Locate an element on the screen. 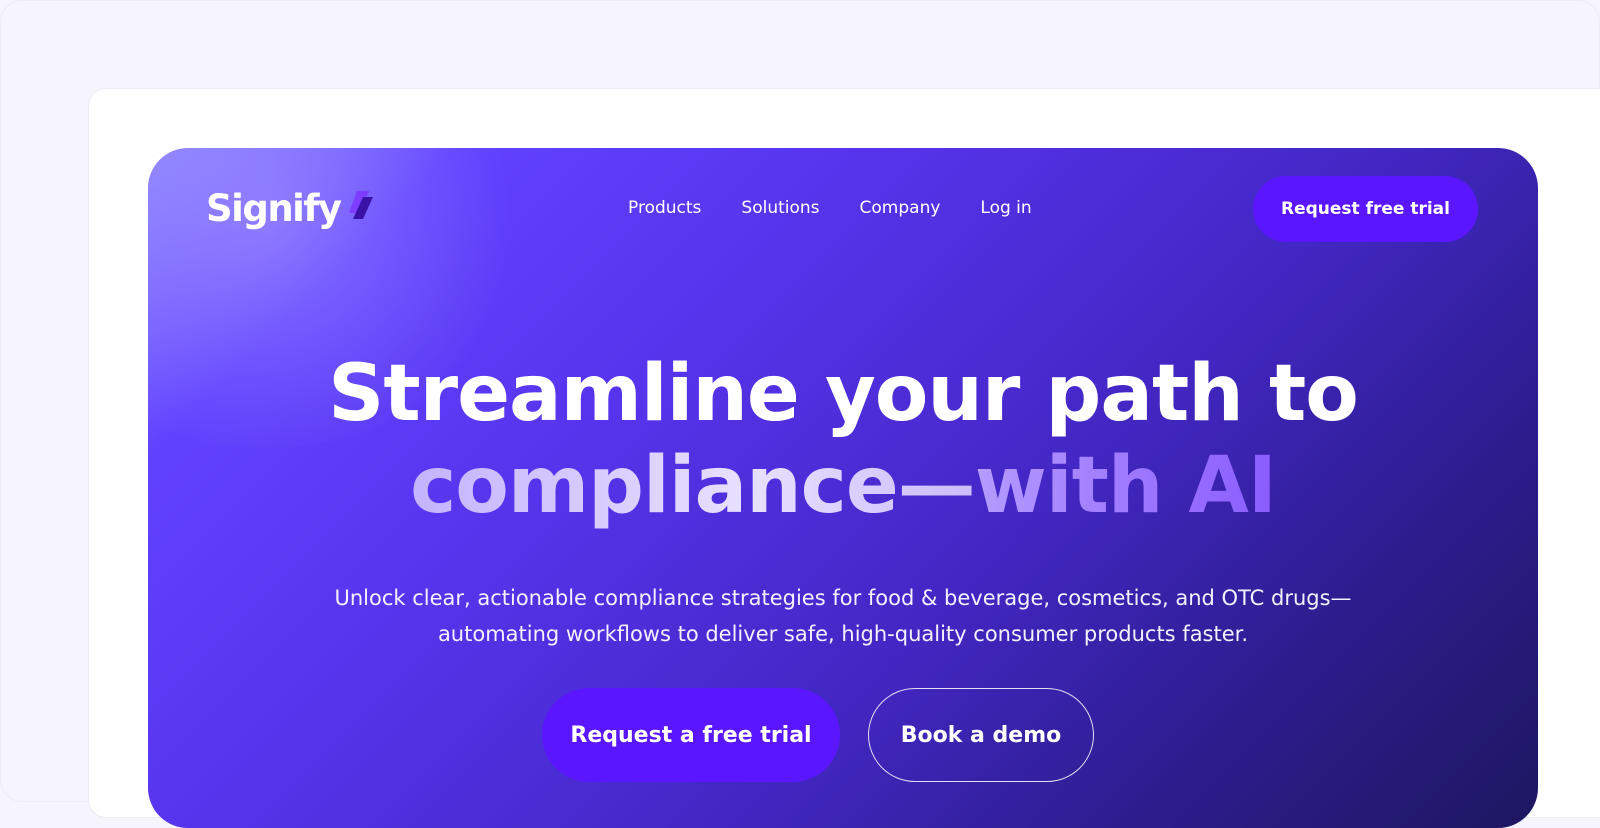 This screenshot has width=1600, height=828. brand-name: Signify is located at coordinates (274, 208).